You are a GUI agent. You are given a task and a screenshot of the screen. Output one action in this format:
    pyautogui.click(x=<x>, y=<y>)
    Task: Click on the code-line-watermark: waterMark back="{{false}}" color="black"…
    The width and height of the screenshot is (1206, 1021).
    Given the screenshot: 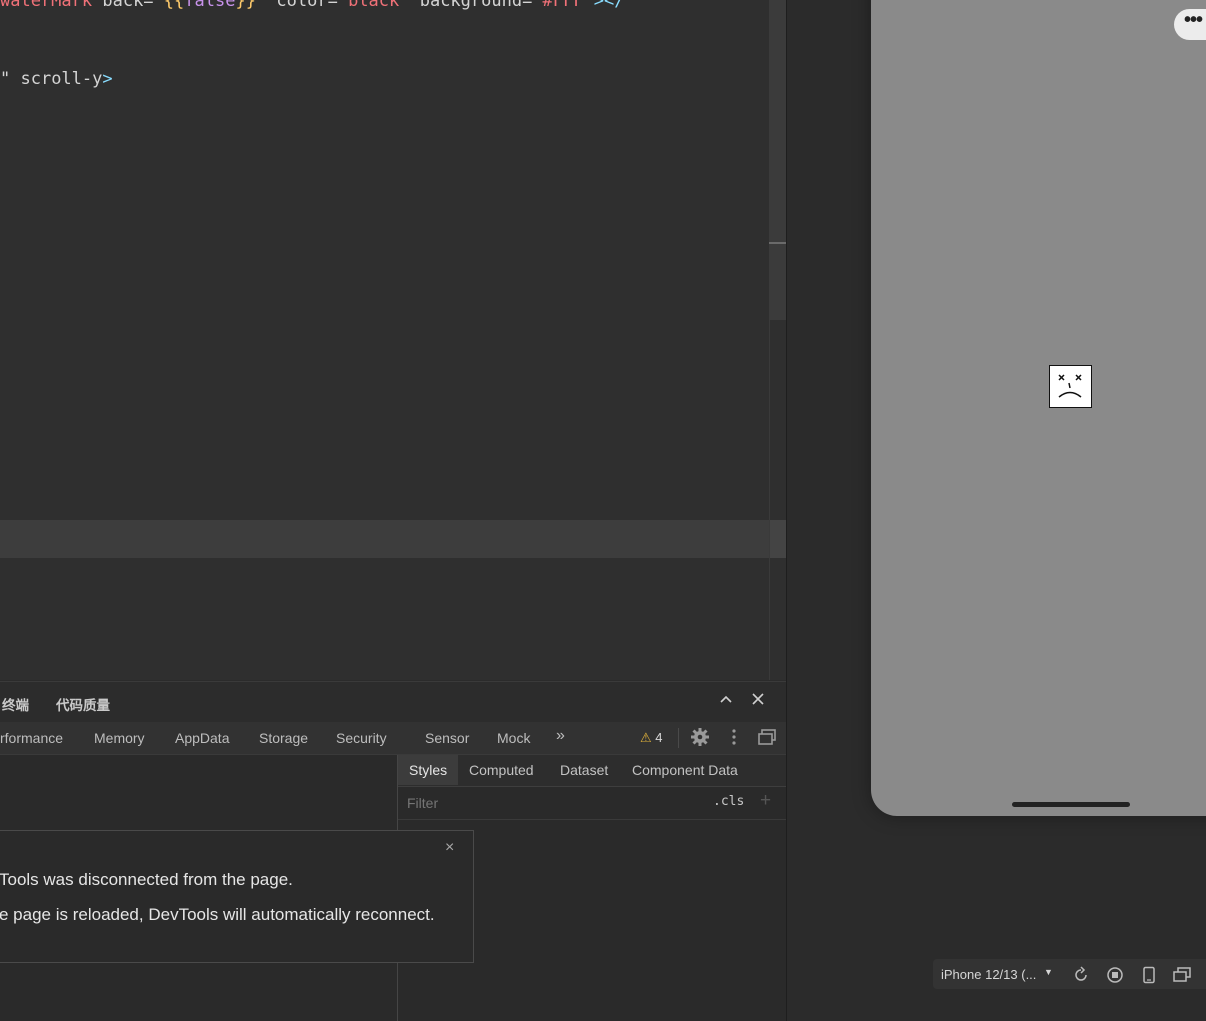 What is the action you would take?
    pyautogui.click(x=312, y=5)
    